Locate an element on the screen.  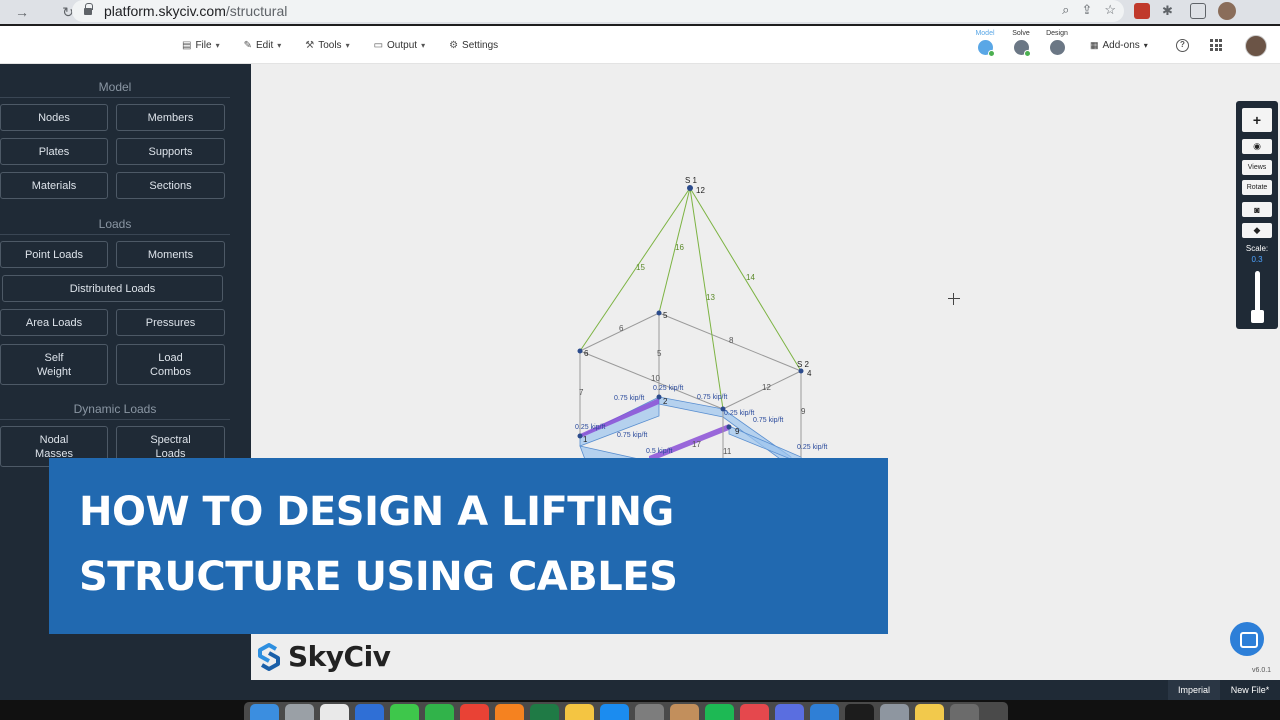
excel-icon is located at coordinates (544, 712).